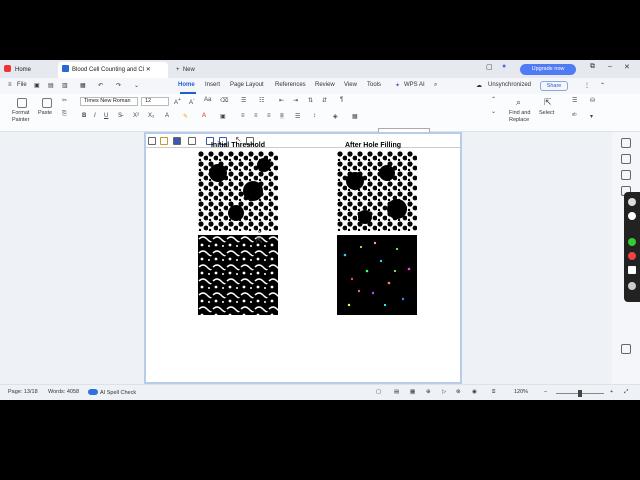  I want to click on minimize-icon: –, so click(610, 66).